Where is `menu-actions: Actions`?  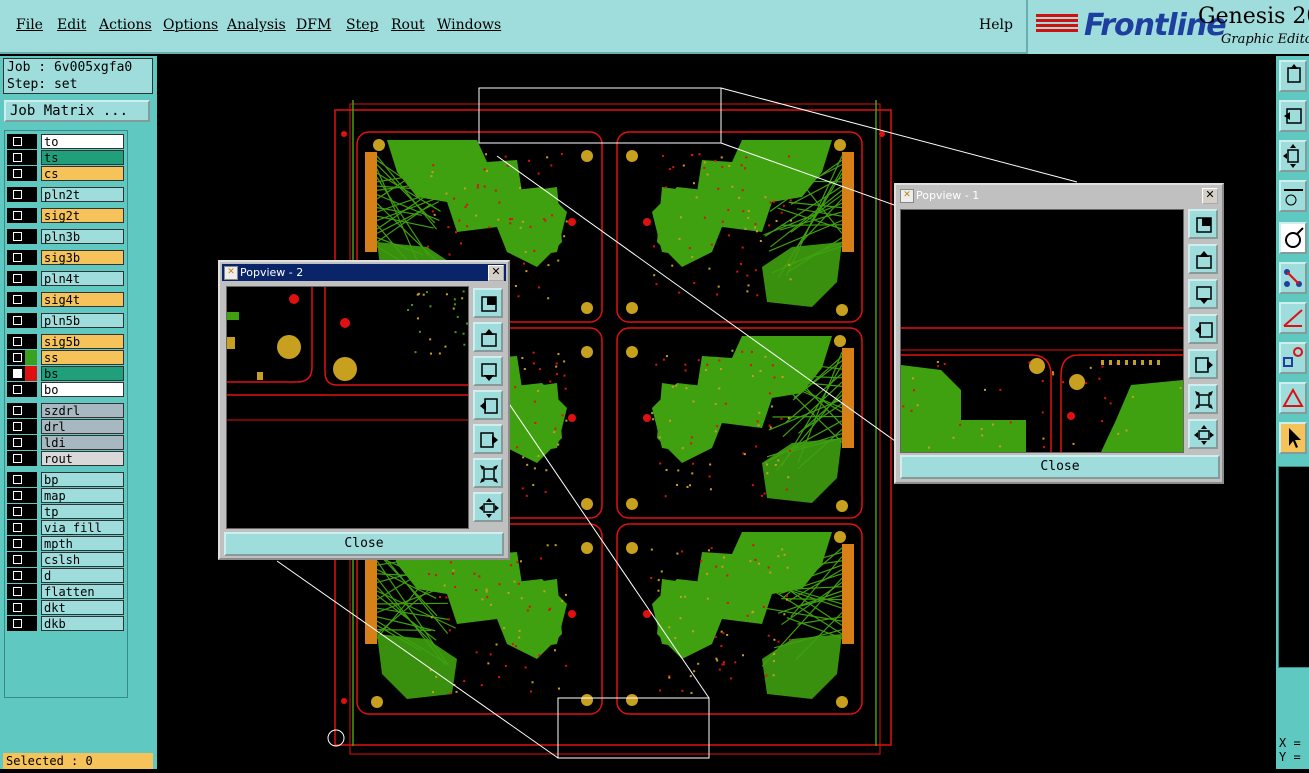 menu-actions: Actions is located at coordinates (125, 25).